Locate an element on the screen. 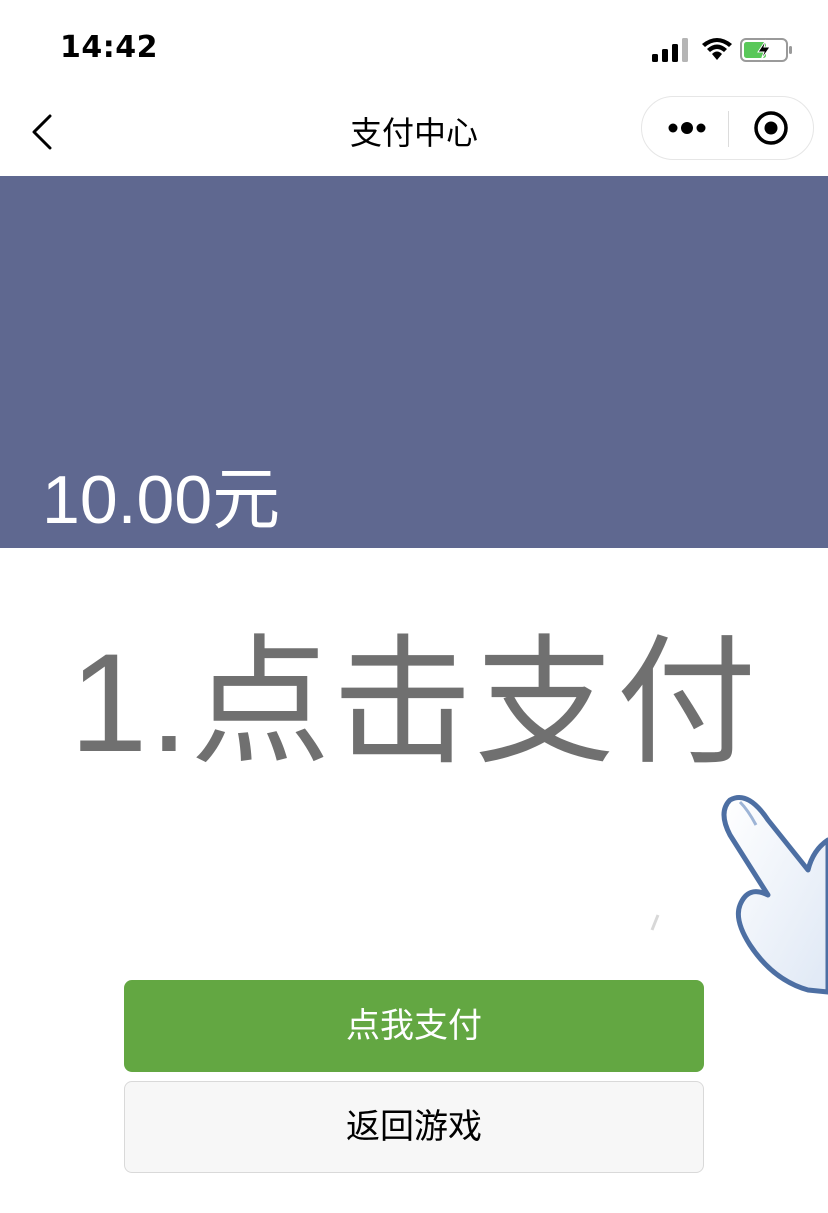 The height and width of the screenshot is (1213, 828). signal-icon is located at coordinates (670, 50).